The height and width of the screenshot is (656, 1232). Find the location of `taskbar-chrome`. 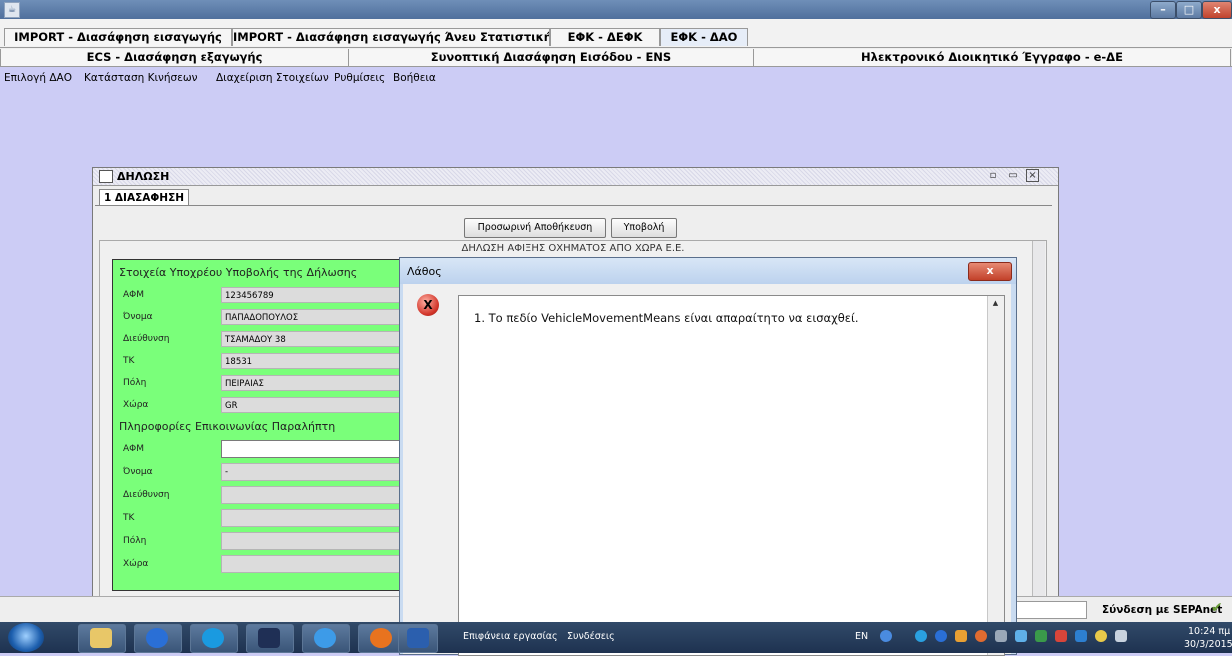

taskbar-chrome is located at coordinates (158, 638).